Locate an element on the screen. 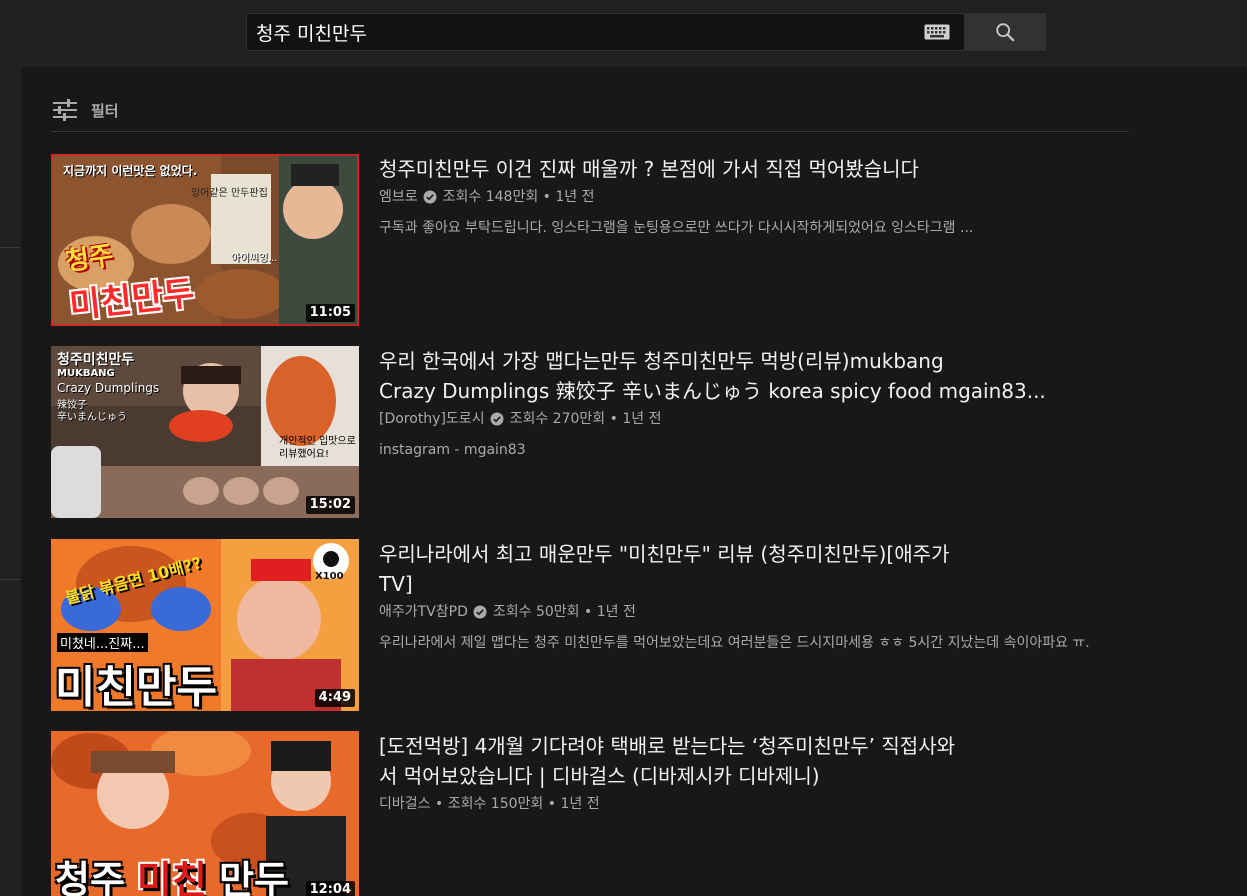 This screenshot has height=896, width=1247. sidebar is located at coordinates (10, 481).